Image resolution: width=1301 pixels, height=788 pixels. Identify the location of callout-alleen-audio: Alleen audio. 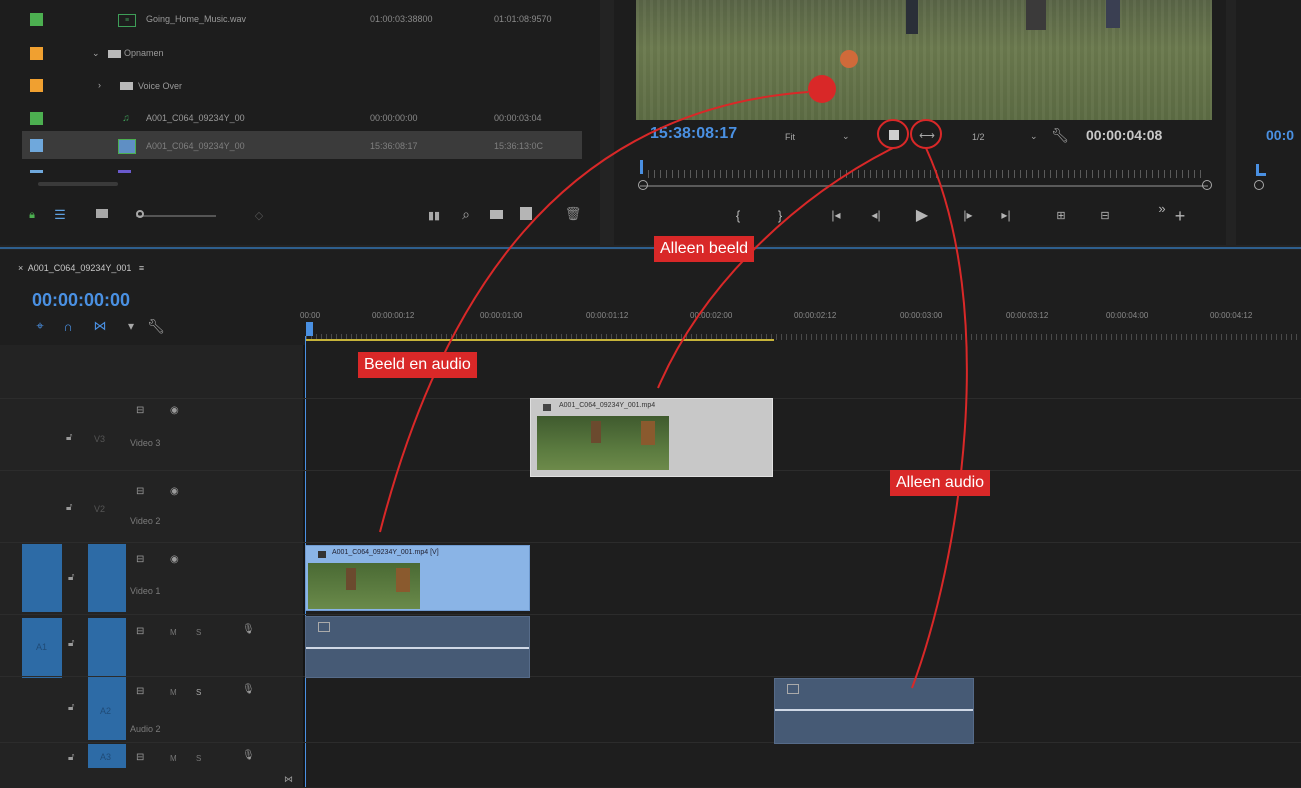
(940, 483).